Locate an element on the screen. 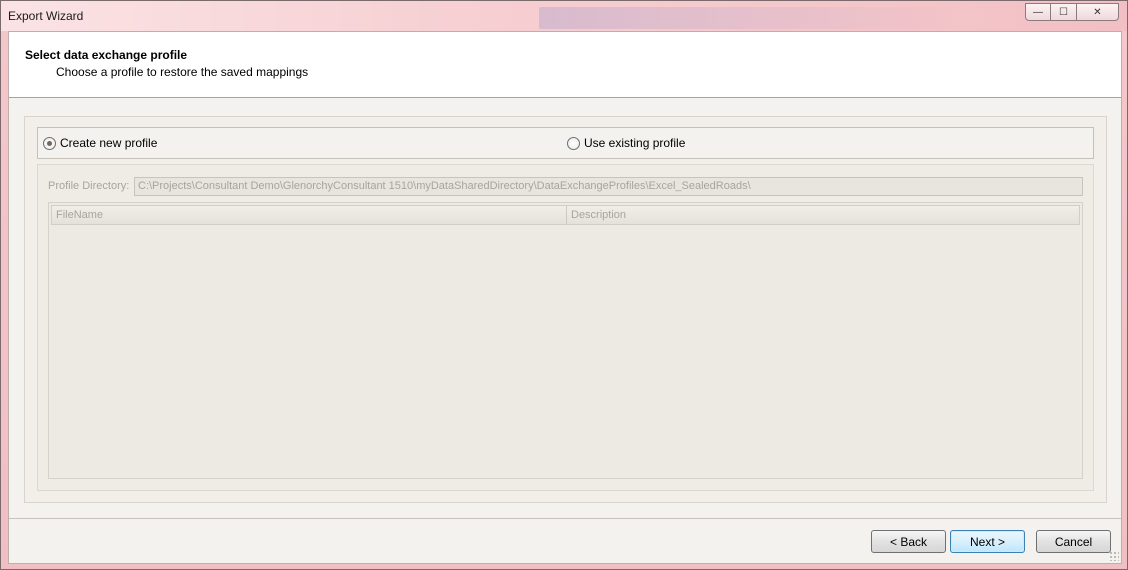 The image size is (1128, 570). column-header-filename: FileName is located at coordinates (309, 215).